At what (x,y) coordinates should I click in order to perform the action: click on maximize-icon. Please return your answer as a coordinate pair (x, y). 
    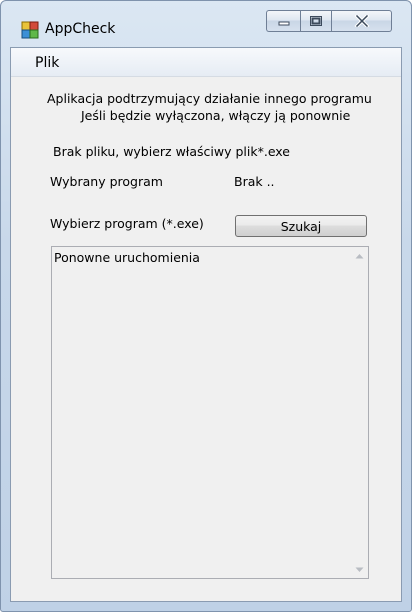
    Looking at the image, I should click on (316, 21).